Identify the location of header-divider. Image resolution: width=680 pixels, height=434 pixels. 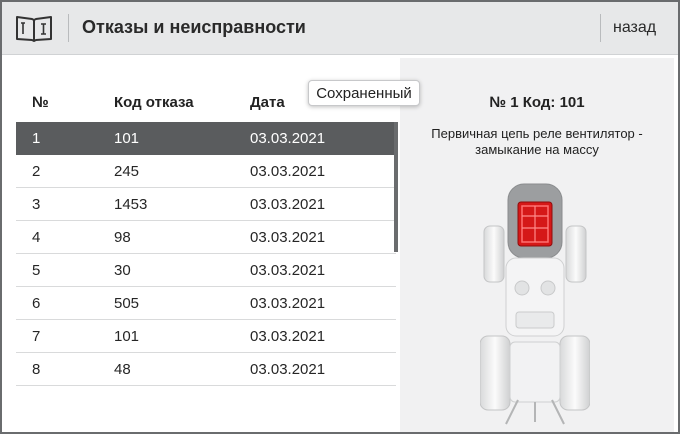
(68, 28).